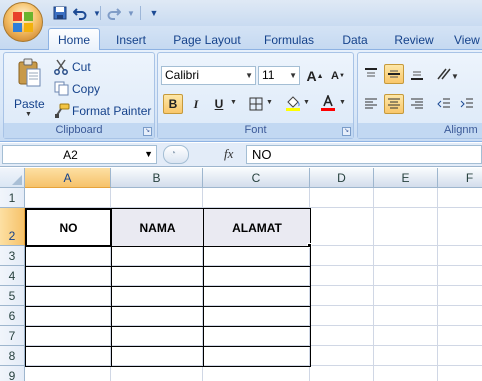  I want to click on column-header-d: D, so click(342, 178).